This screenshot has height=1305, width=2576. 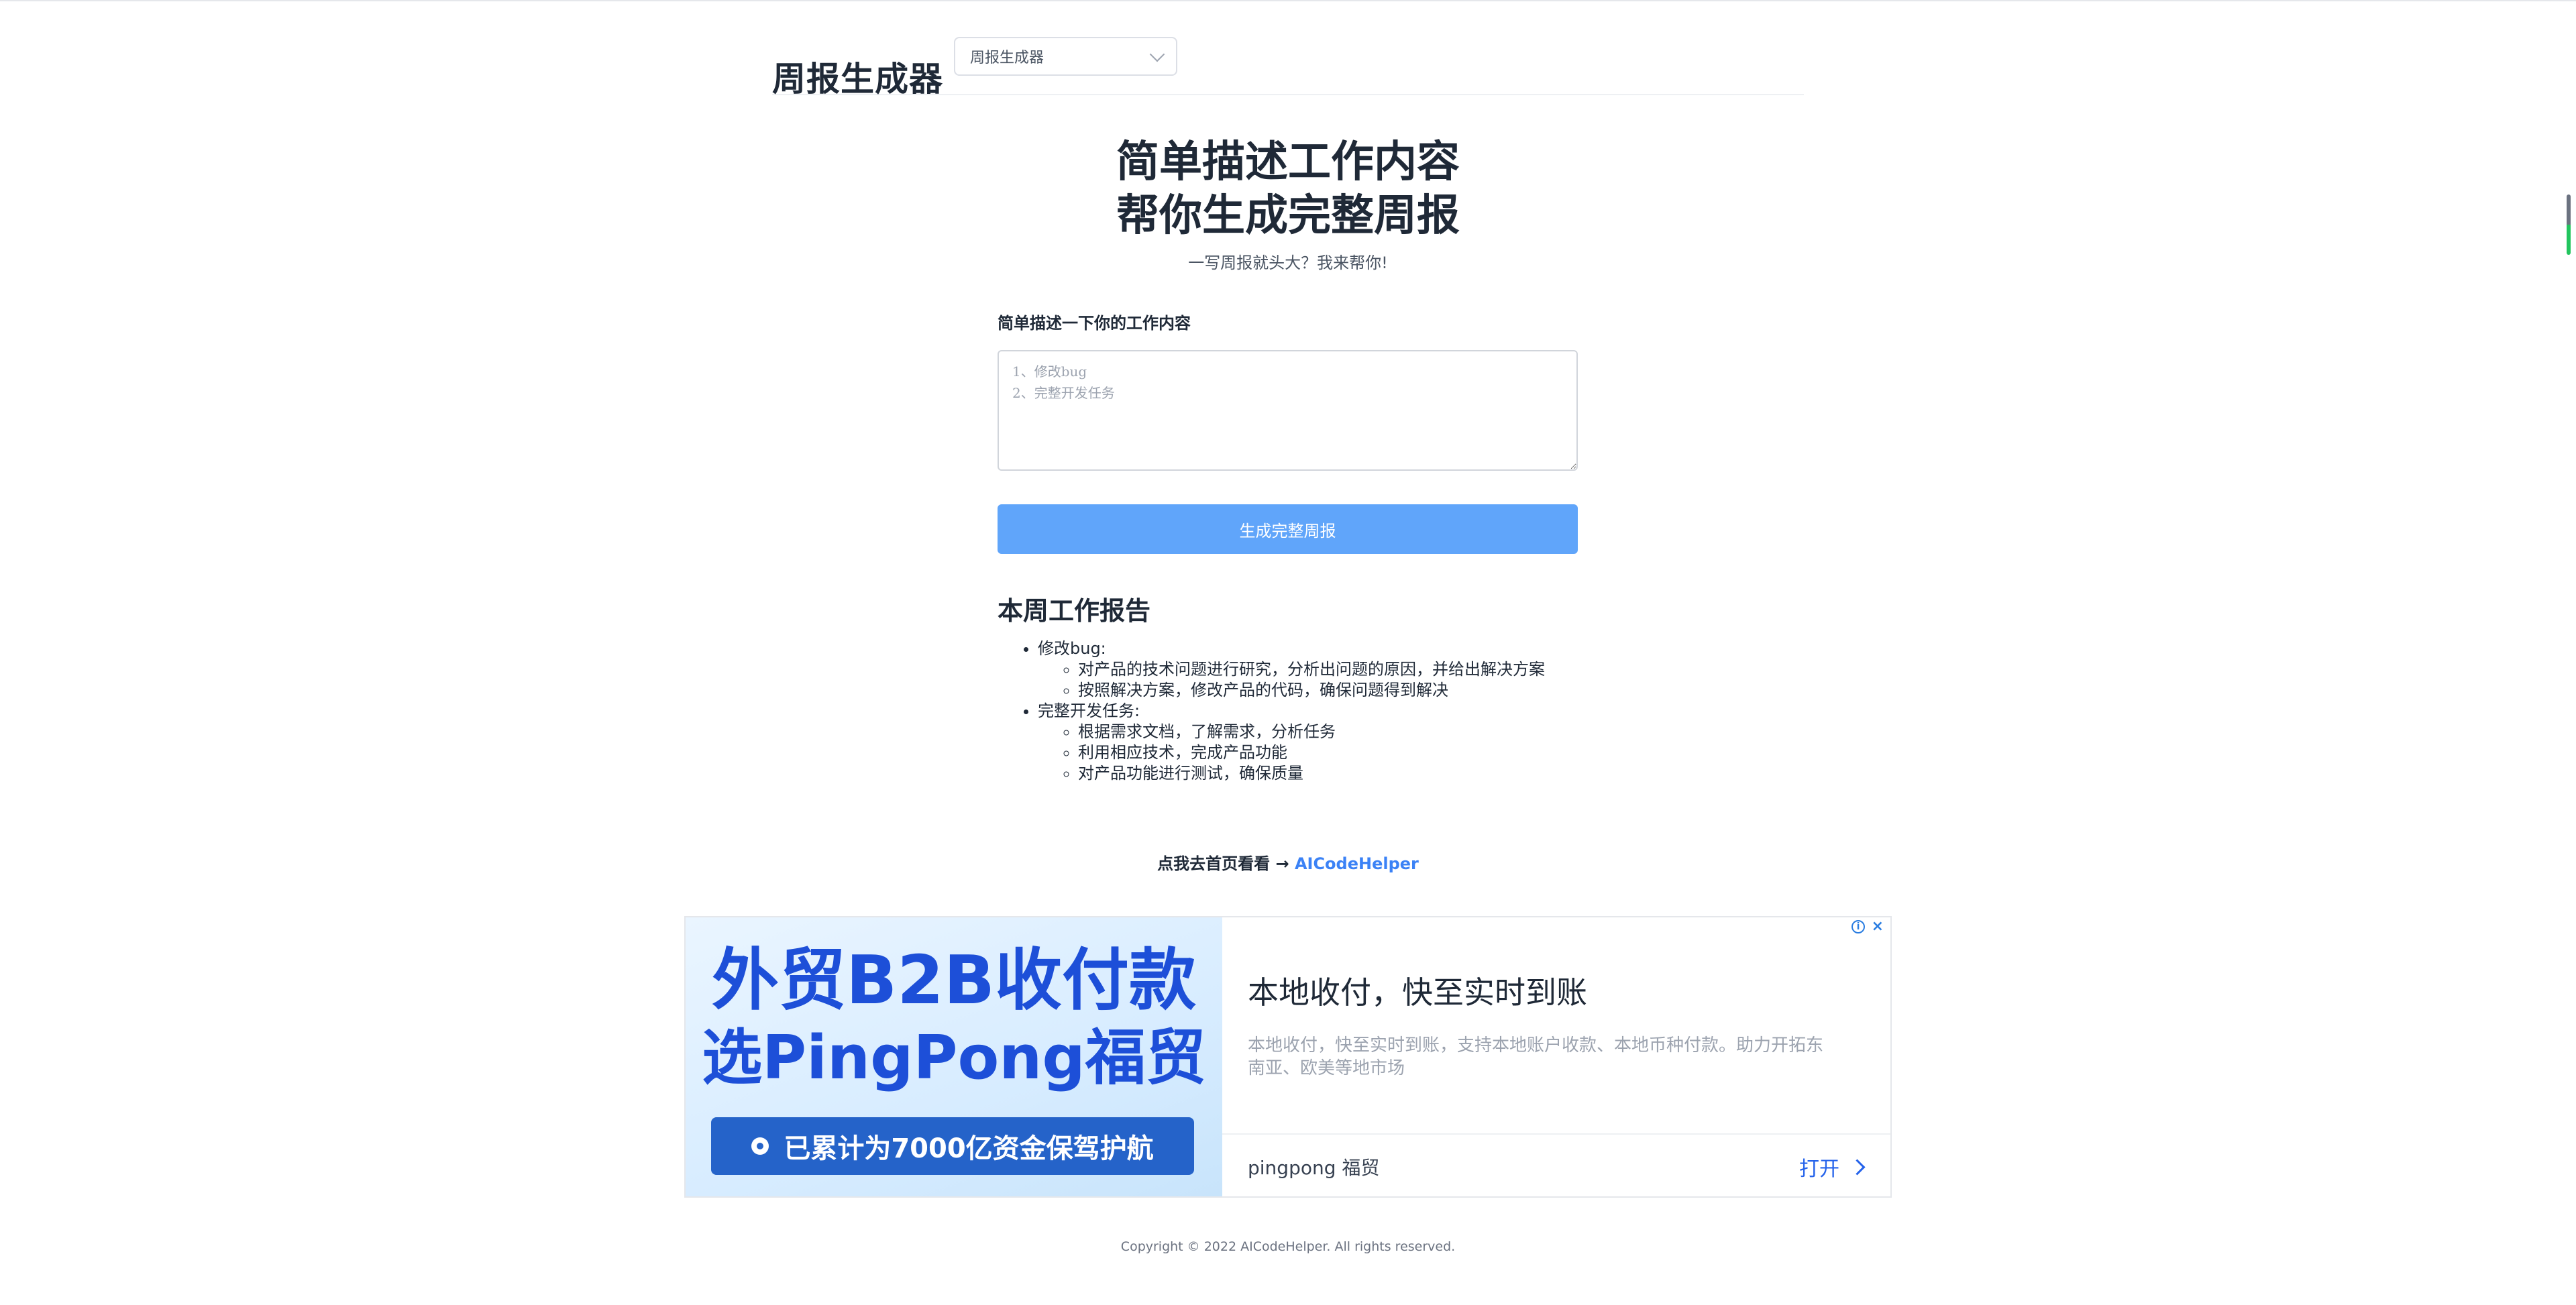 I want to click on ad-badge-text: 已累计为7000亿资金保驾护航, so click(x=969, y=1148).